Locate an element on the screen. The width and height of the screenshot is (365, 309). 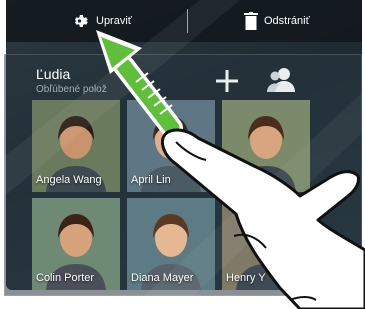
trash-icon is located at coordinates (251, 21).